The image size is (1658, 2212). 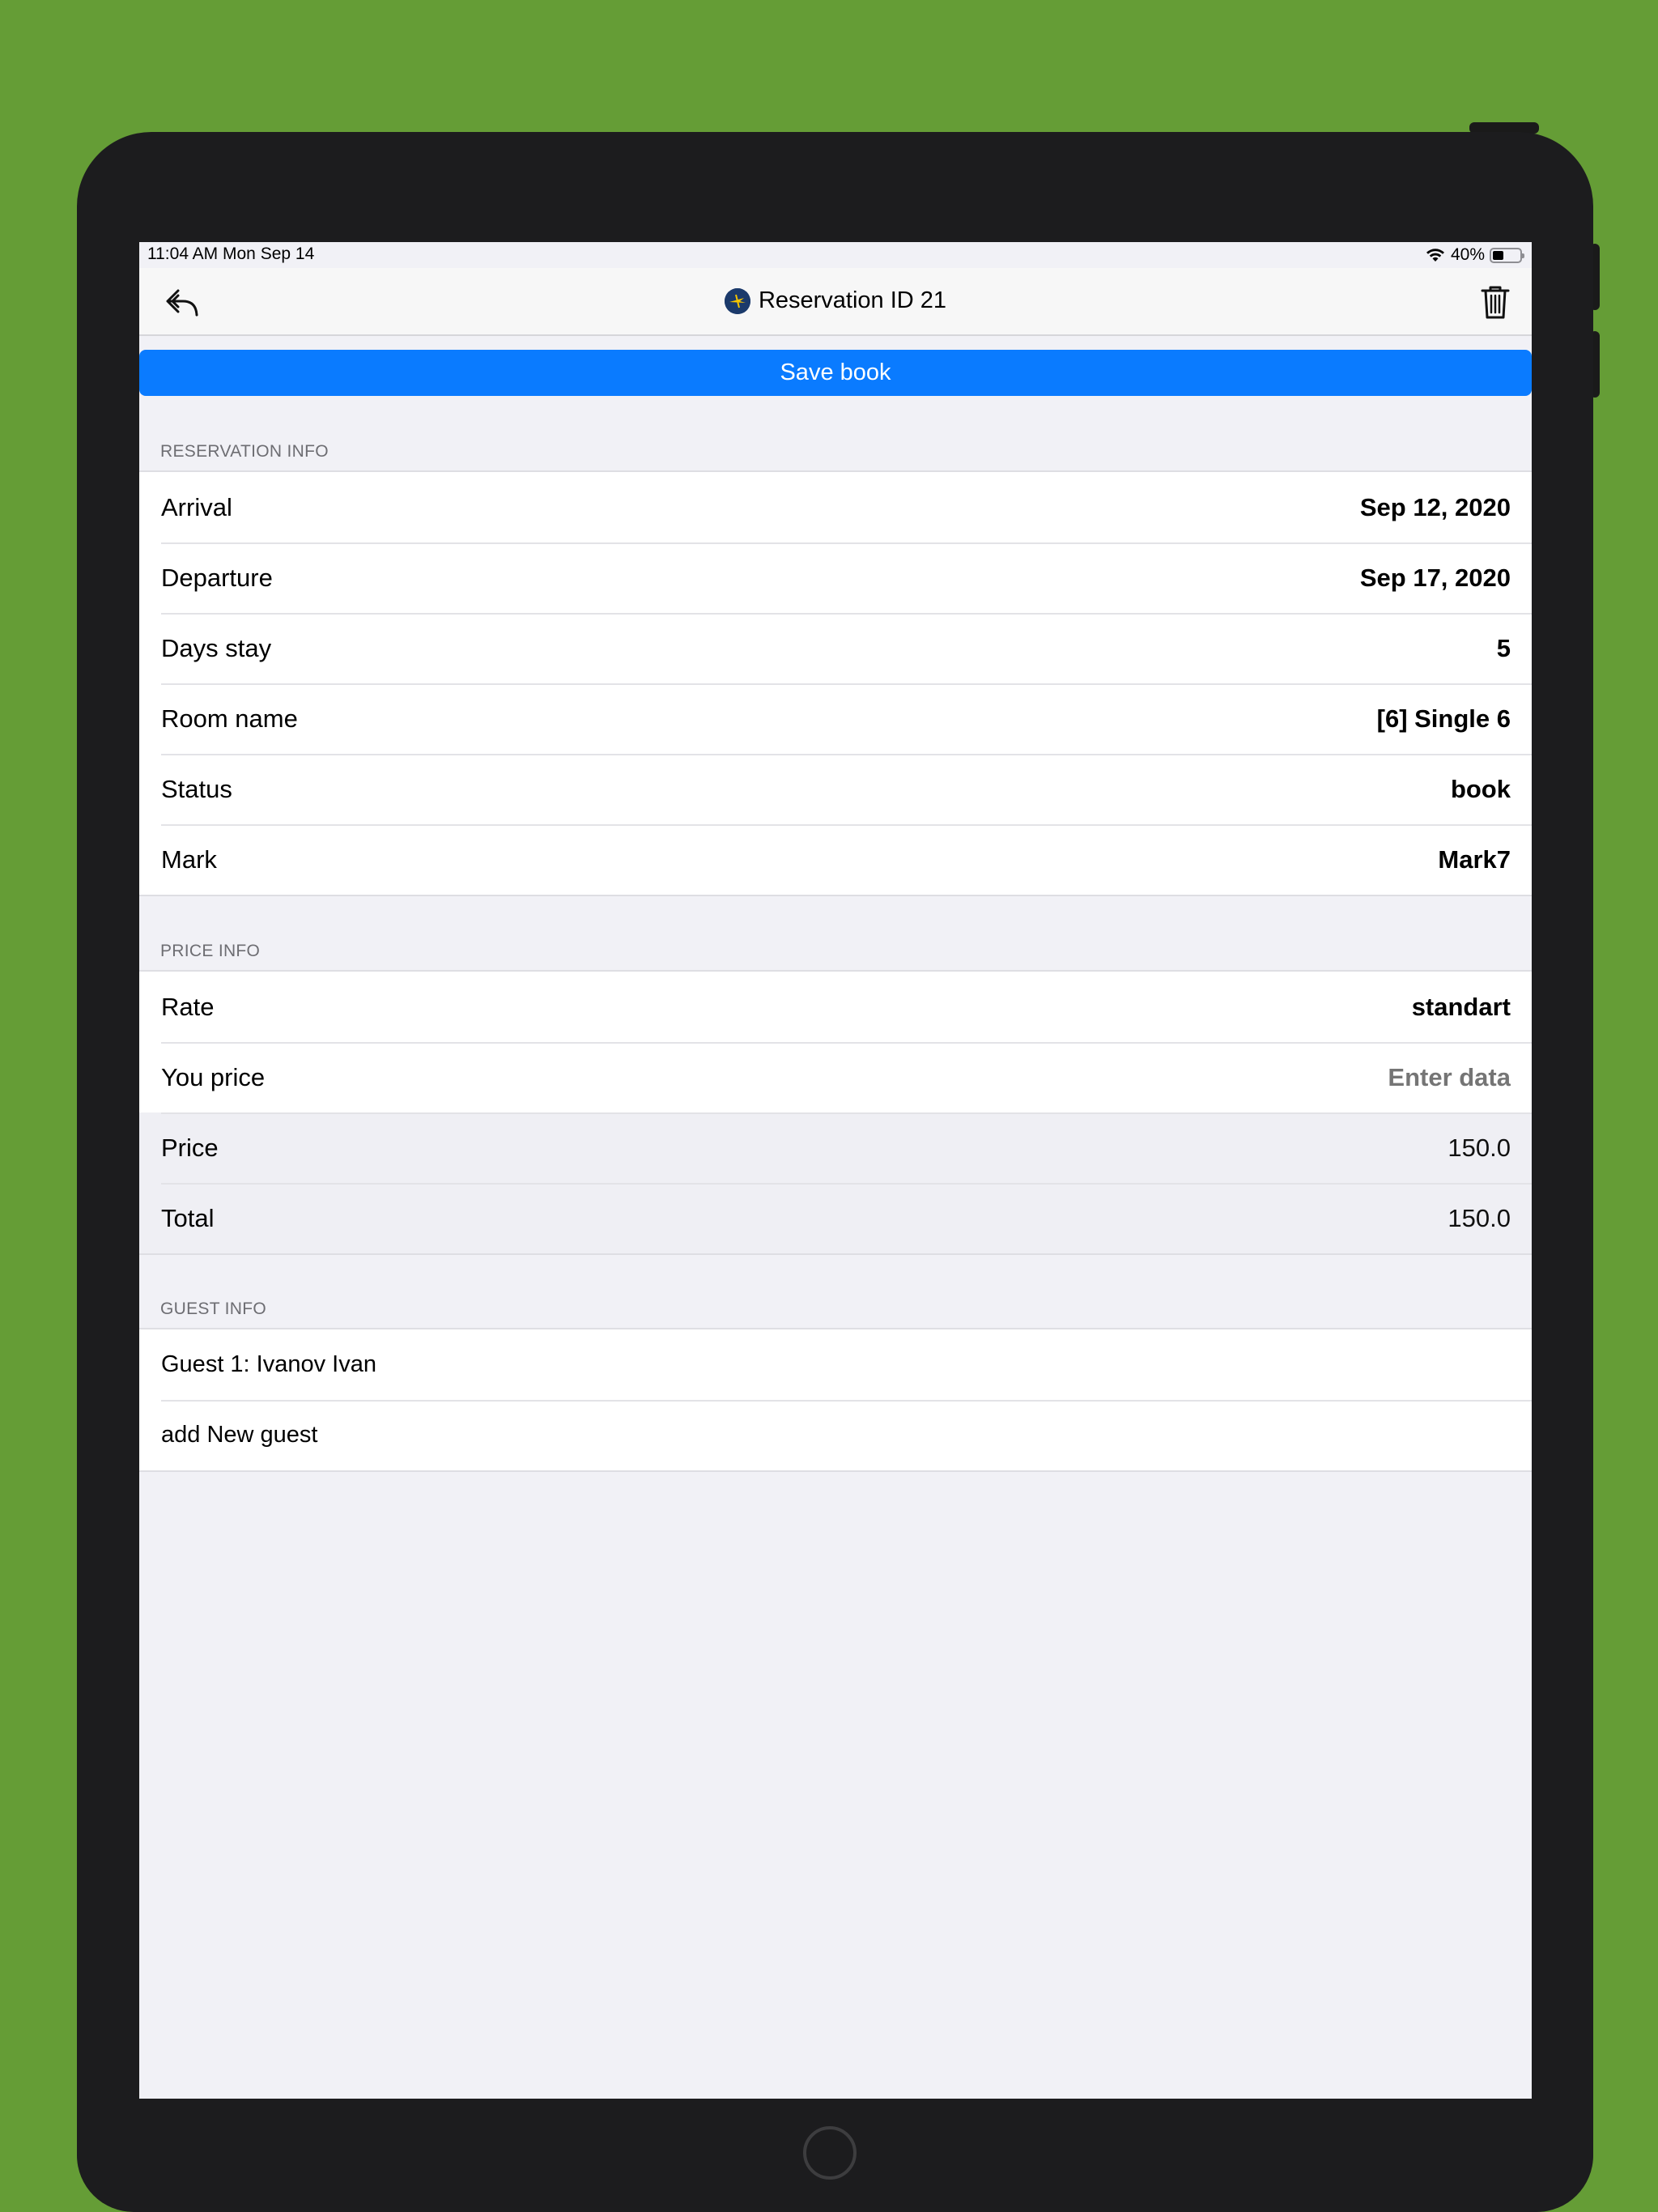 What do you see at coordinates (213, 1077) in the screenshot?
I see `you-price-label: You price` at bounding box center [213, 1077].